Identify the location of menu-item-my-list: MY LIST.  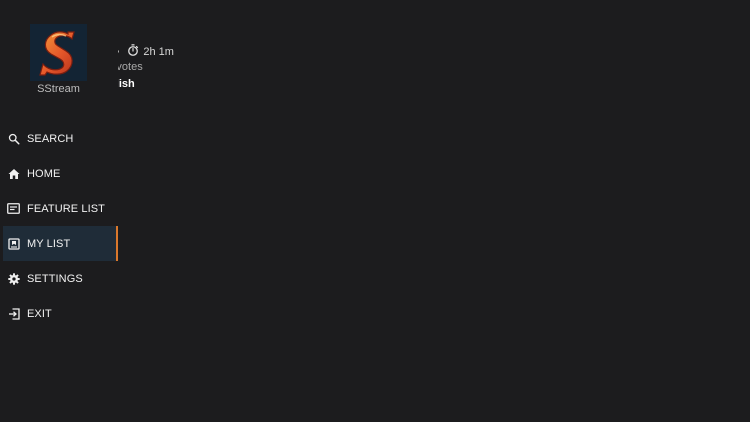
(60, 243).